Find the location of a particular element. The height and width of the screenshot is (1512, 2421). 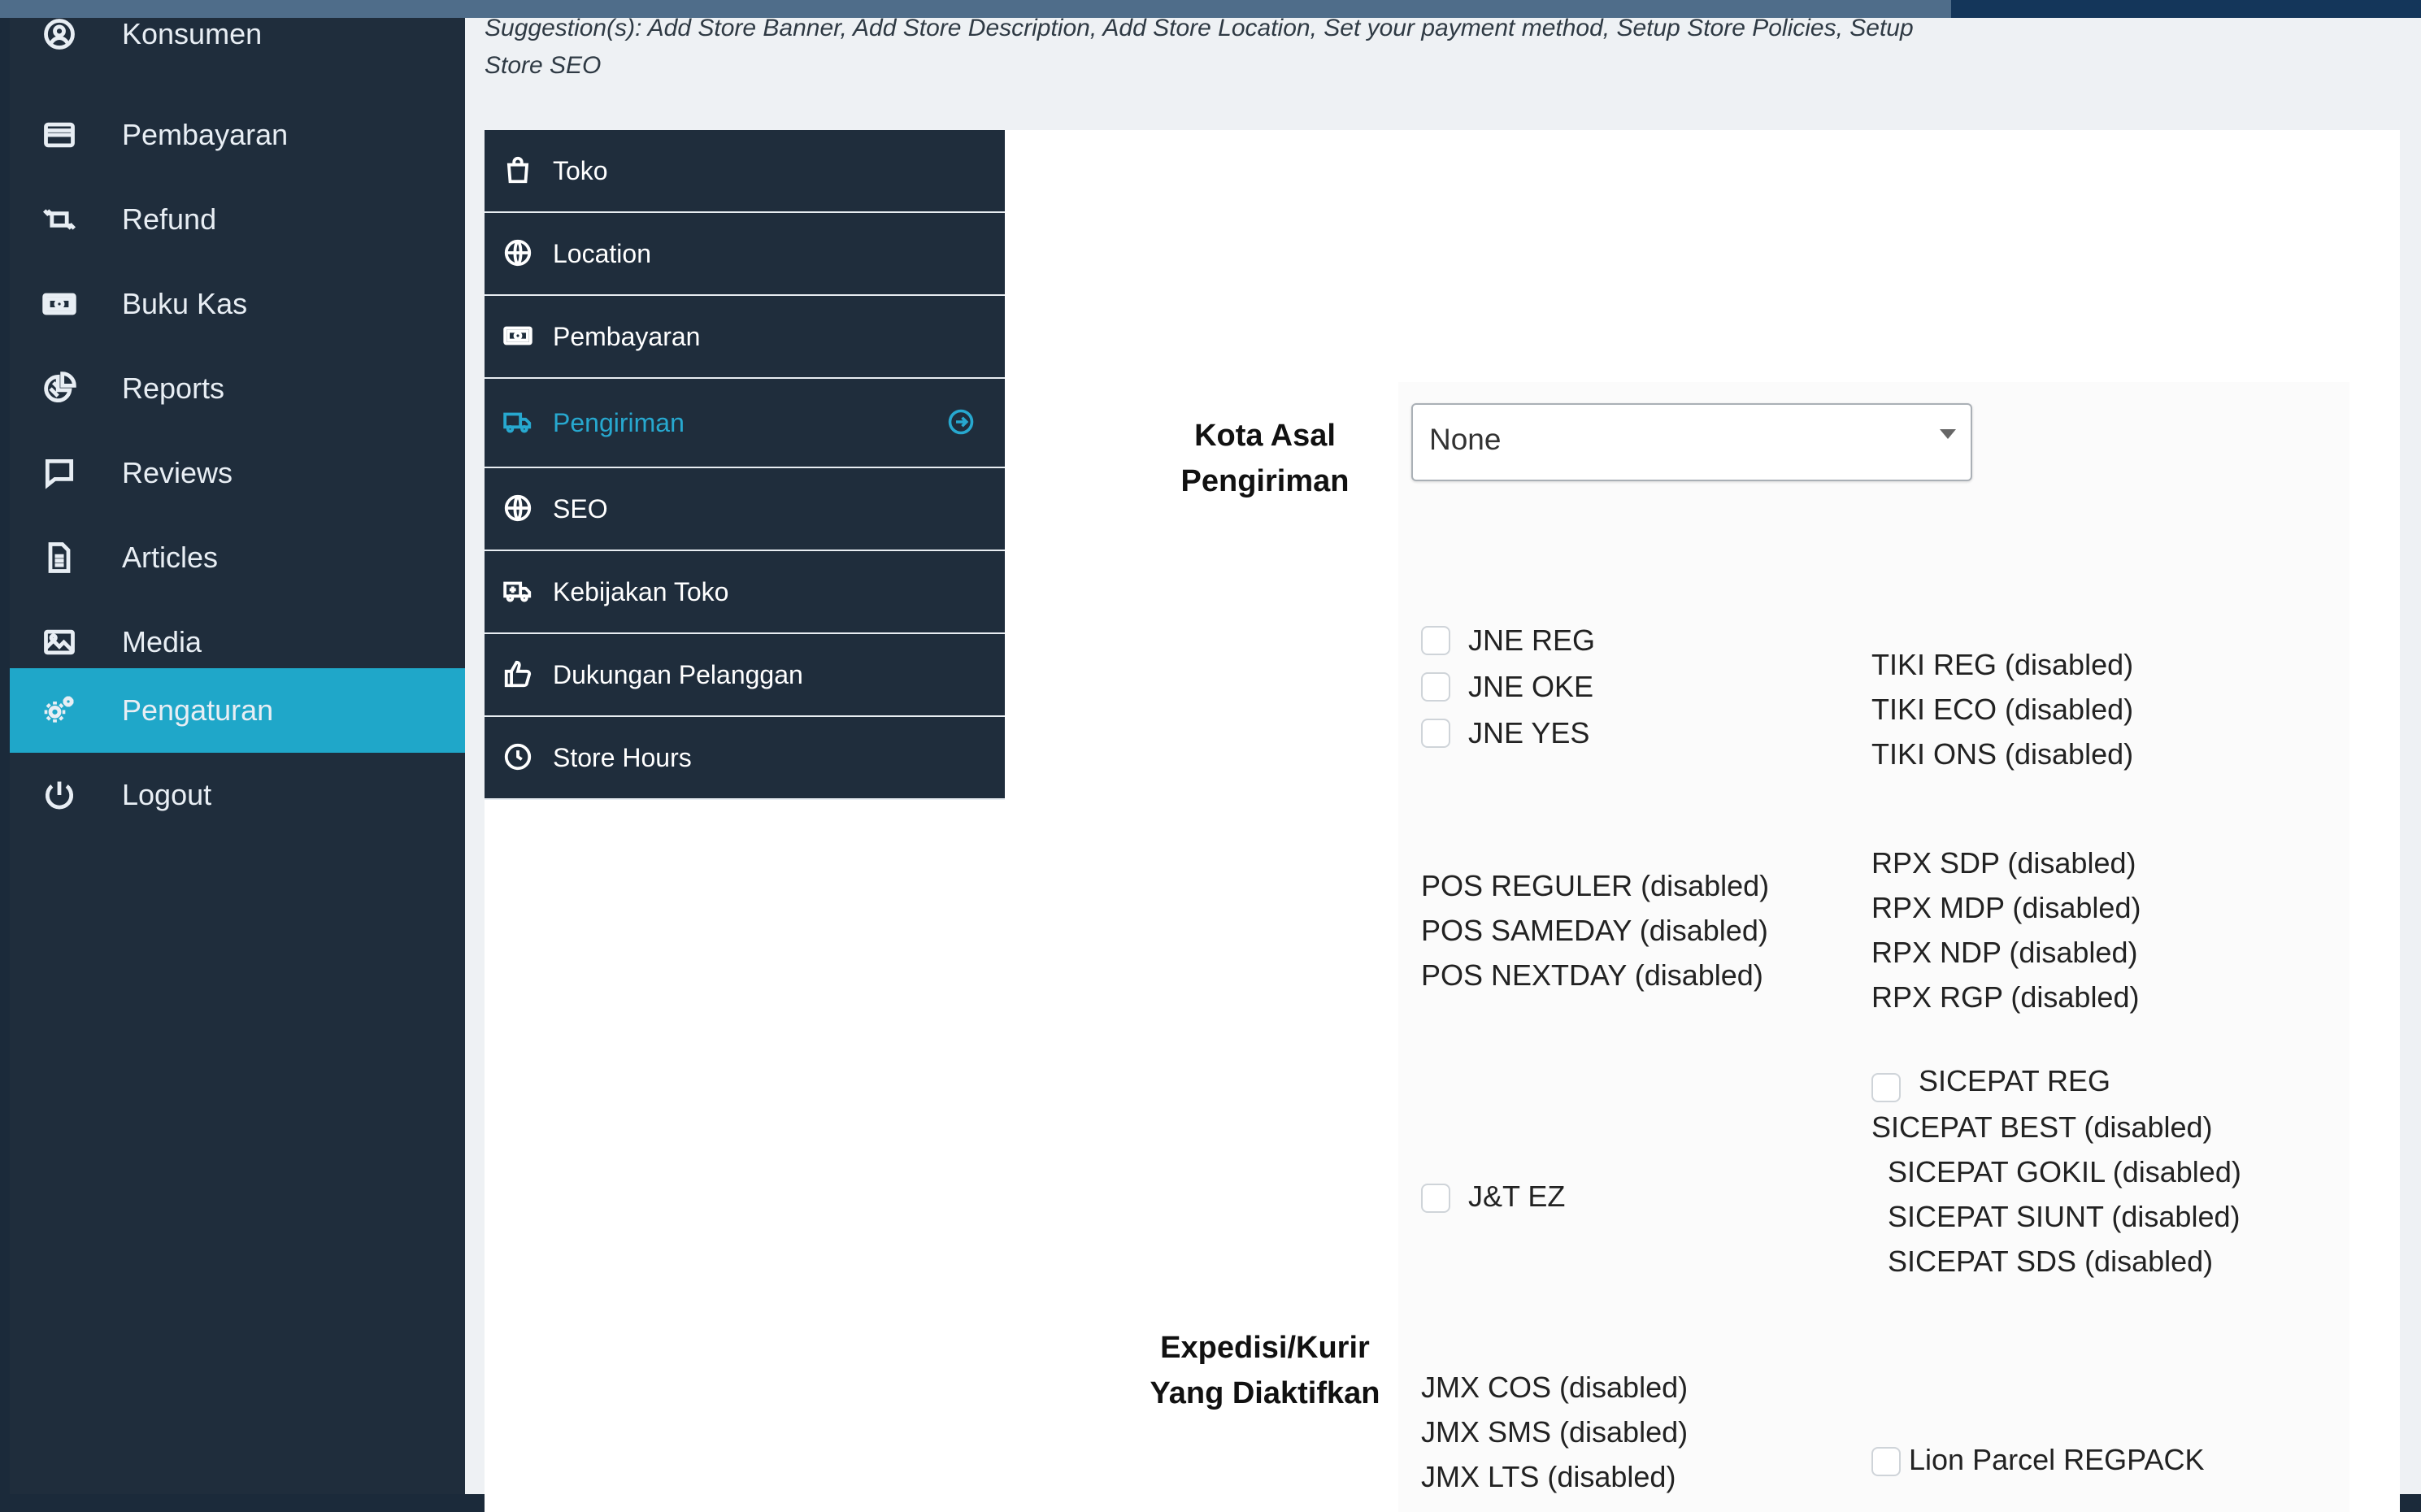

option-tiki-eco: TIKI ECO (disabled) is located at coordinates (2002, 709).